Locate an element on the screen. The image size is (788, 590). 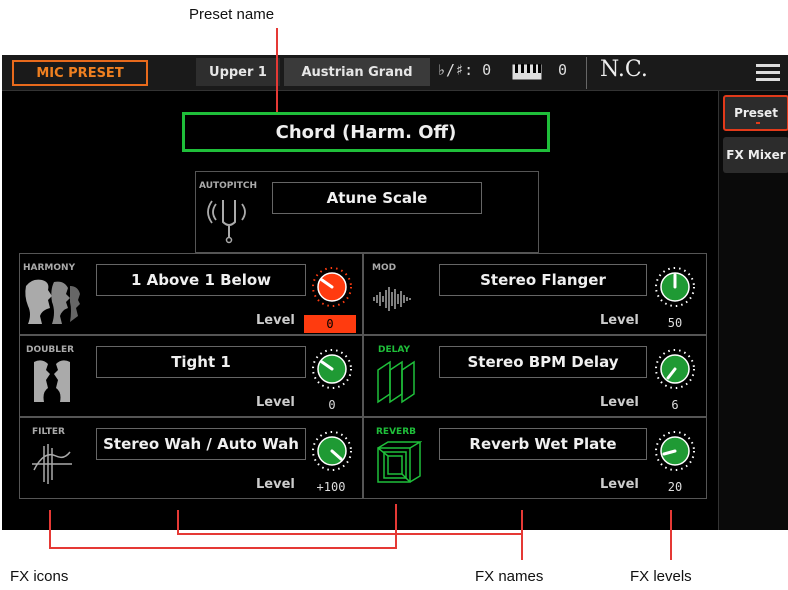
filter-icon is located at coordinates (52, 463).